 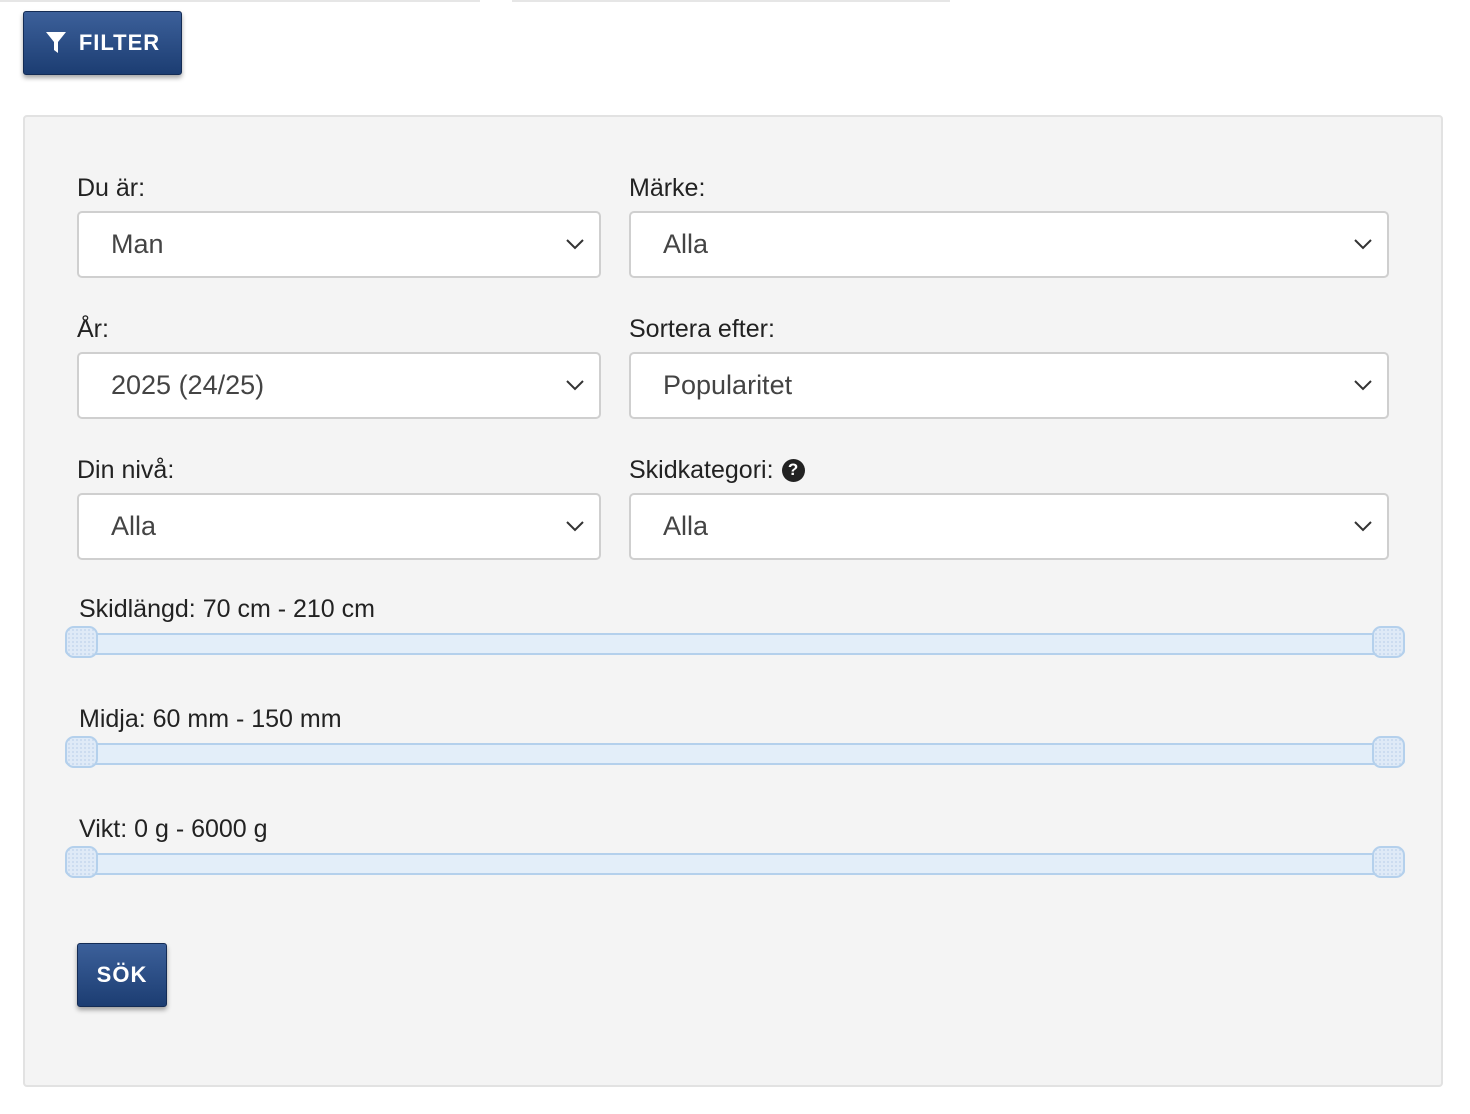 What do you see at coordinates (339, 244) in the screenshot?
I see `gender-select: Man` at bounding box center [339, 244].